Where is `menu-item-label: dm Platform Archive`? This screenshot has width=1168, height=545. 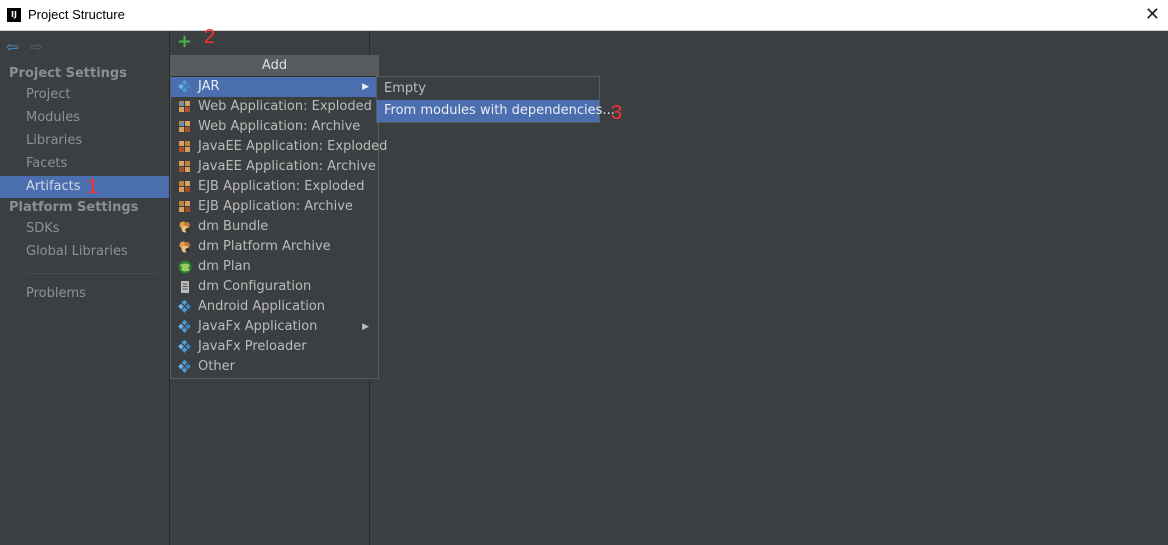 menu-item-label: dm Platform Archive is located at coordinates (264, 246).